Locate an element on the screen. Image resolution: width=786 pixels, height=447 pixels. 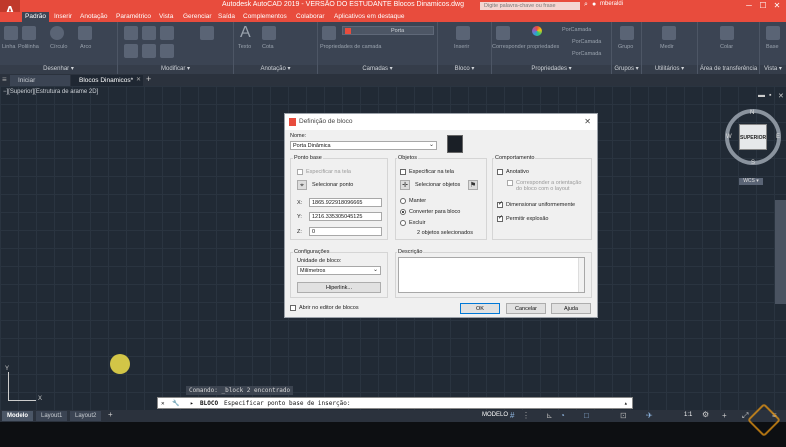
match-orientation-checkbox is located at coordinates (510, 183).